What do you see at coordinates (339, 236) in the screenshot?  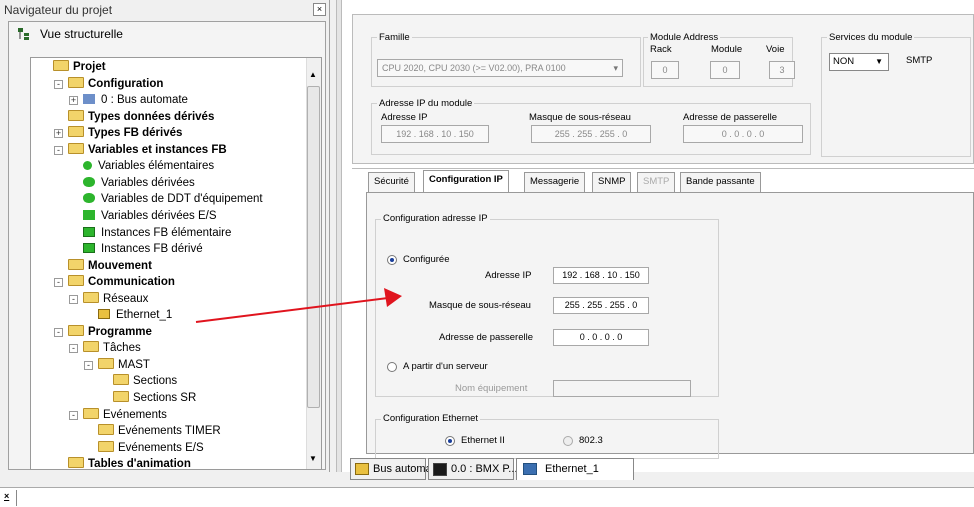 I see `splitter` at bounding box center [339, 236].